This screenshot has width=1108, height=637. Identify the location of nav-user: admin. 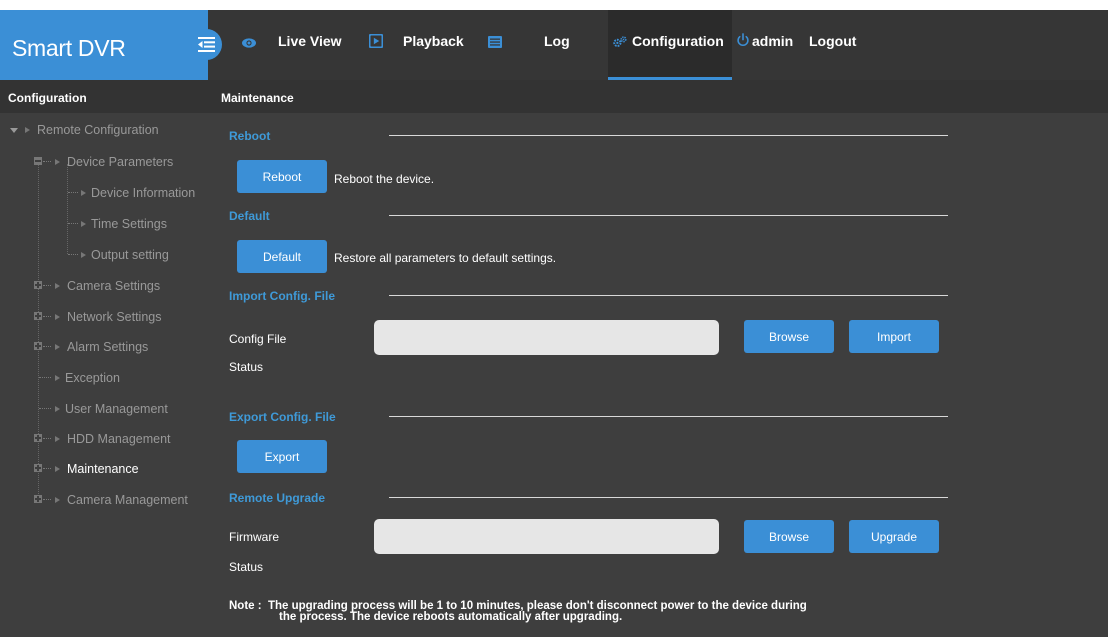
(766, 45).